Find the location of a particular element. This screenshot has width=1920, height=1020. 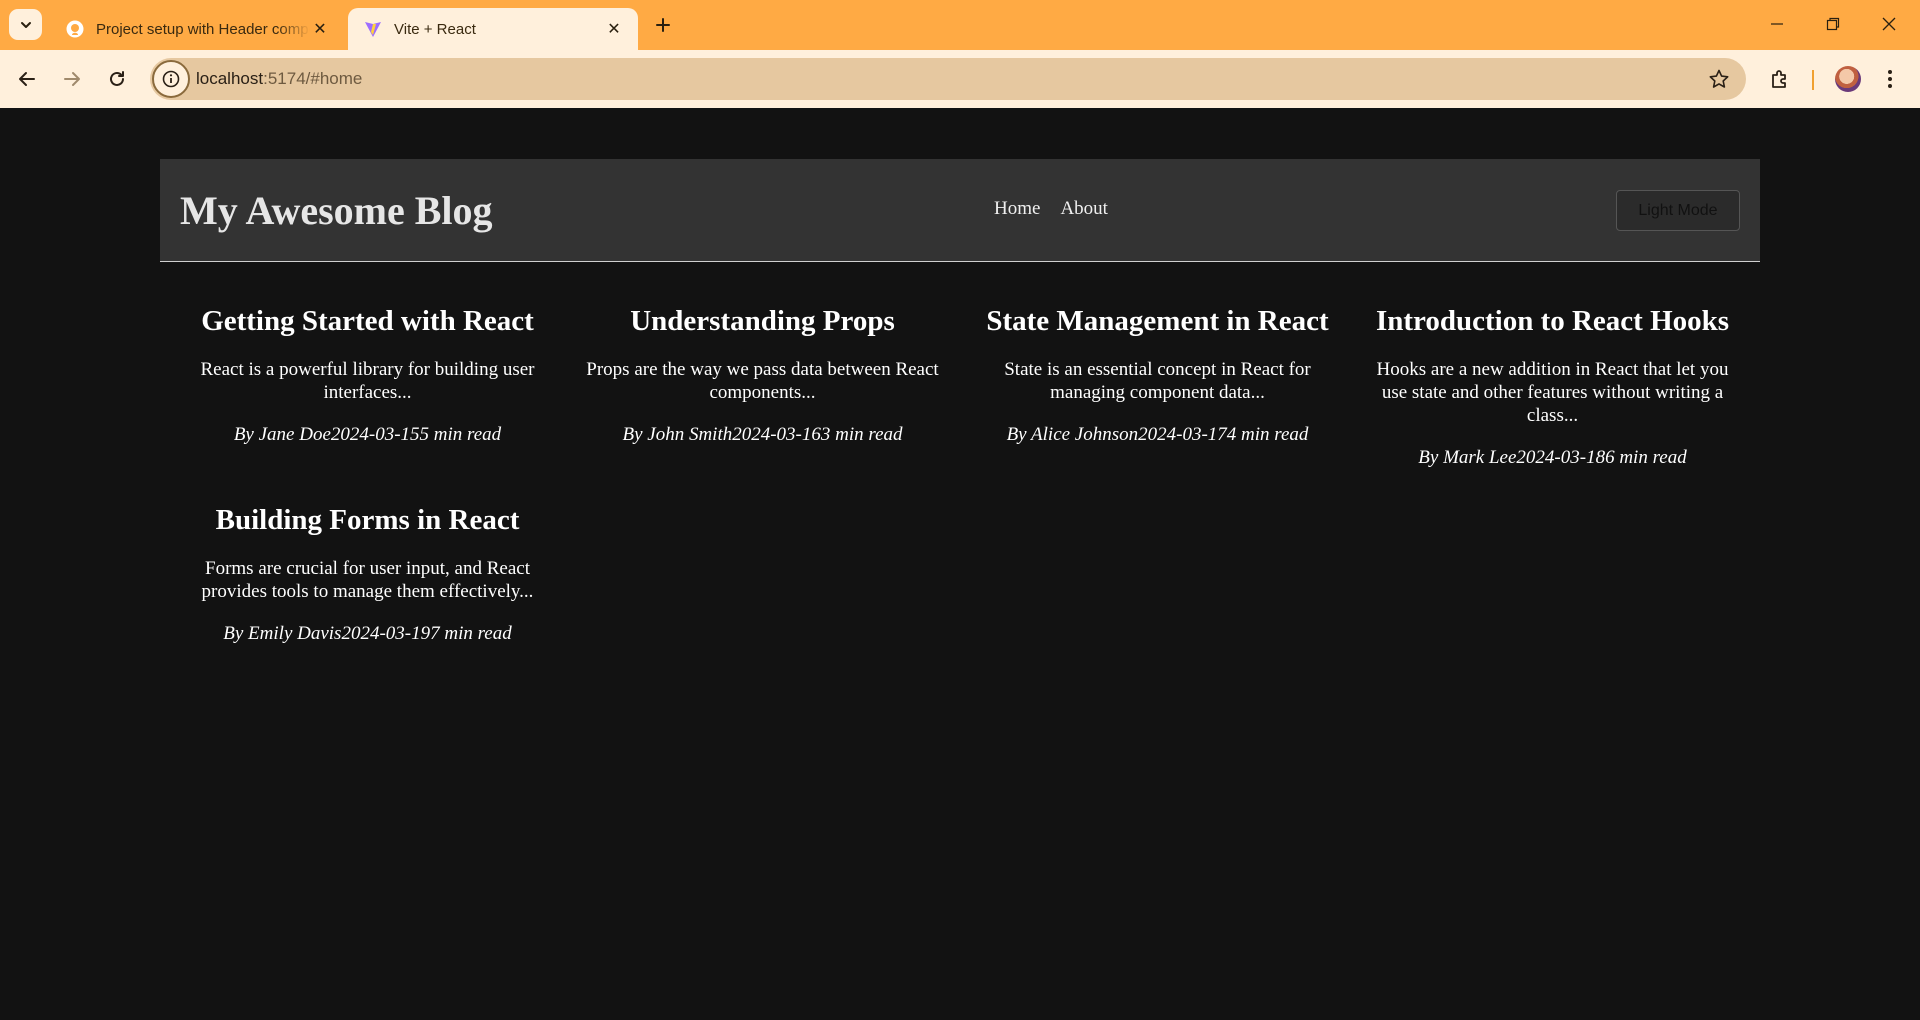

post-meta: By Emily Davis2024-03-197 min read is located at coordinates (367, 633).